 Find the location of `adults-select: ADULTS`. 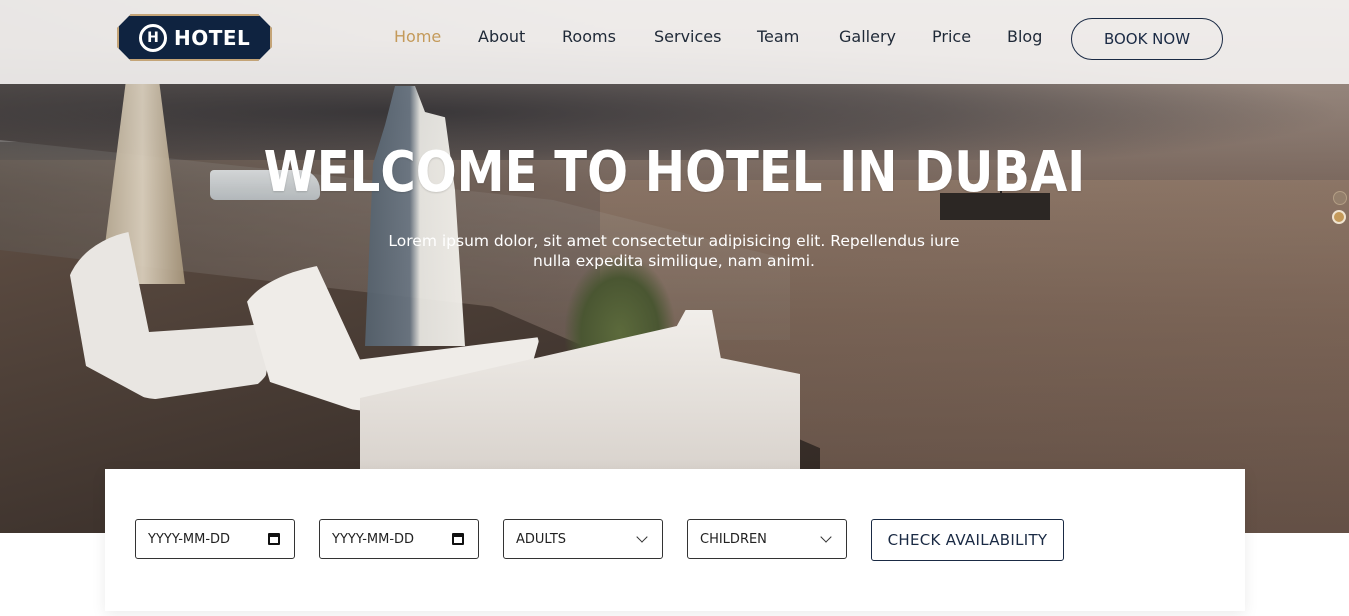

adults-select: ADULTS is located at coordinates (583, 539).